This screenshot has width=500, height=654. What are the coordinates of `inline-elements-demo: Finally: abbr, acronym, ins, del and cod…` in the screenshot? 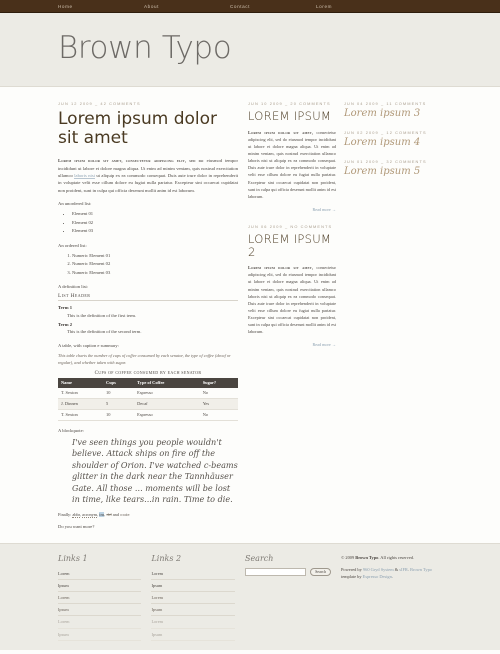 It's located at (148, 514).